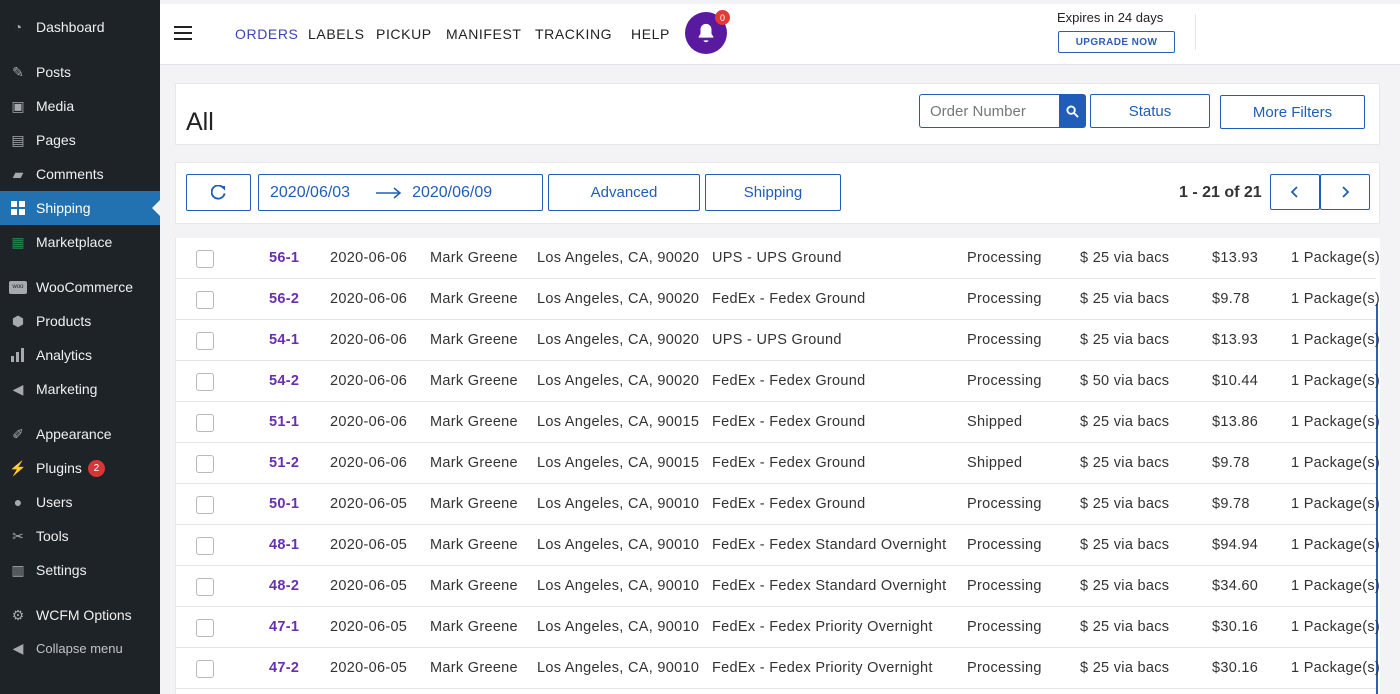 The height and width of the screenshot is (694, 1400). Describe the element at coordinates (56, 140) in the screenshot. I see `sidebar-item-label: Pages` at that location.